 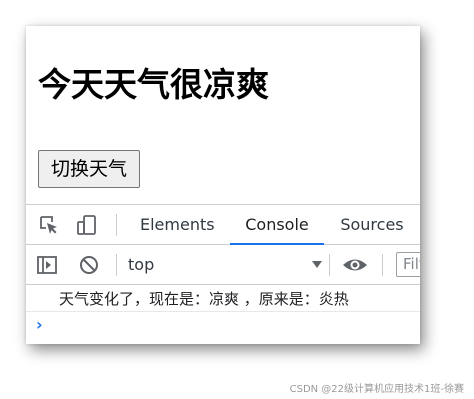 What do you see at coordinates (223, 225) in the screenshot?
I see `devtools-tabbar: Elements Console Sources` at bounding box center [223, 225].